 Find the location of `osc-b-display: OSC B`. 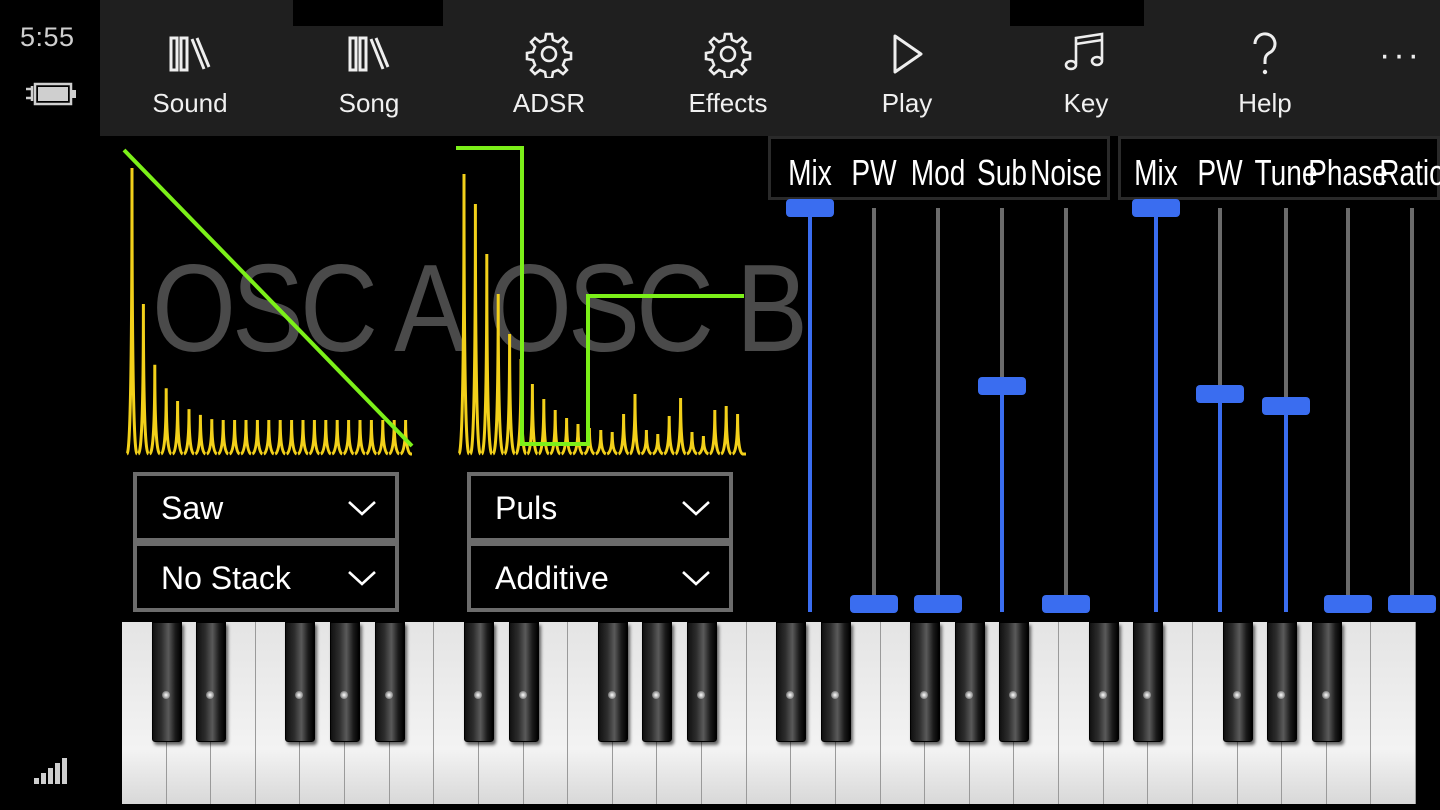

osc-b-display: OSC B is located at coordinates (631, 301).